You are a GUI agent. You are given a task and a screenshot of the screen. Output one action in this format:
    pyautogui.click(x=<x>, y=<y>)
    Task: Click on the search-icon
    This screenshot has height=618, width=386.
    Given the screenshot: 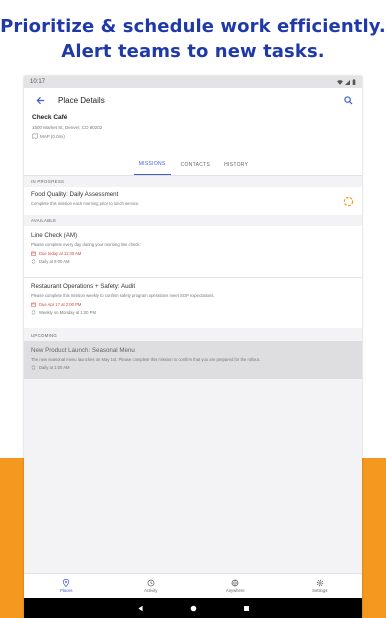 What is the action you would take?
    pyautogui.click(x=348, y=100)
    